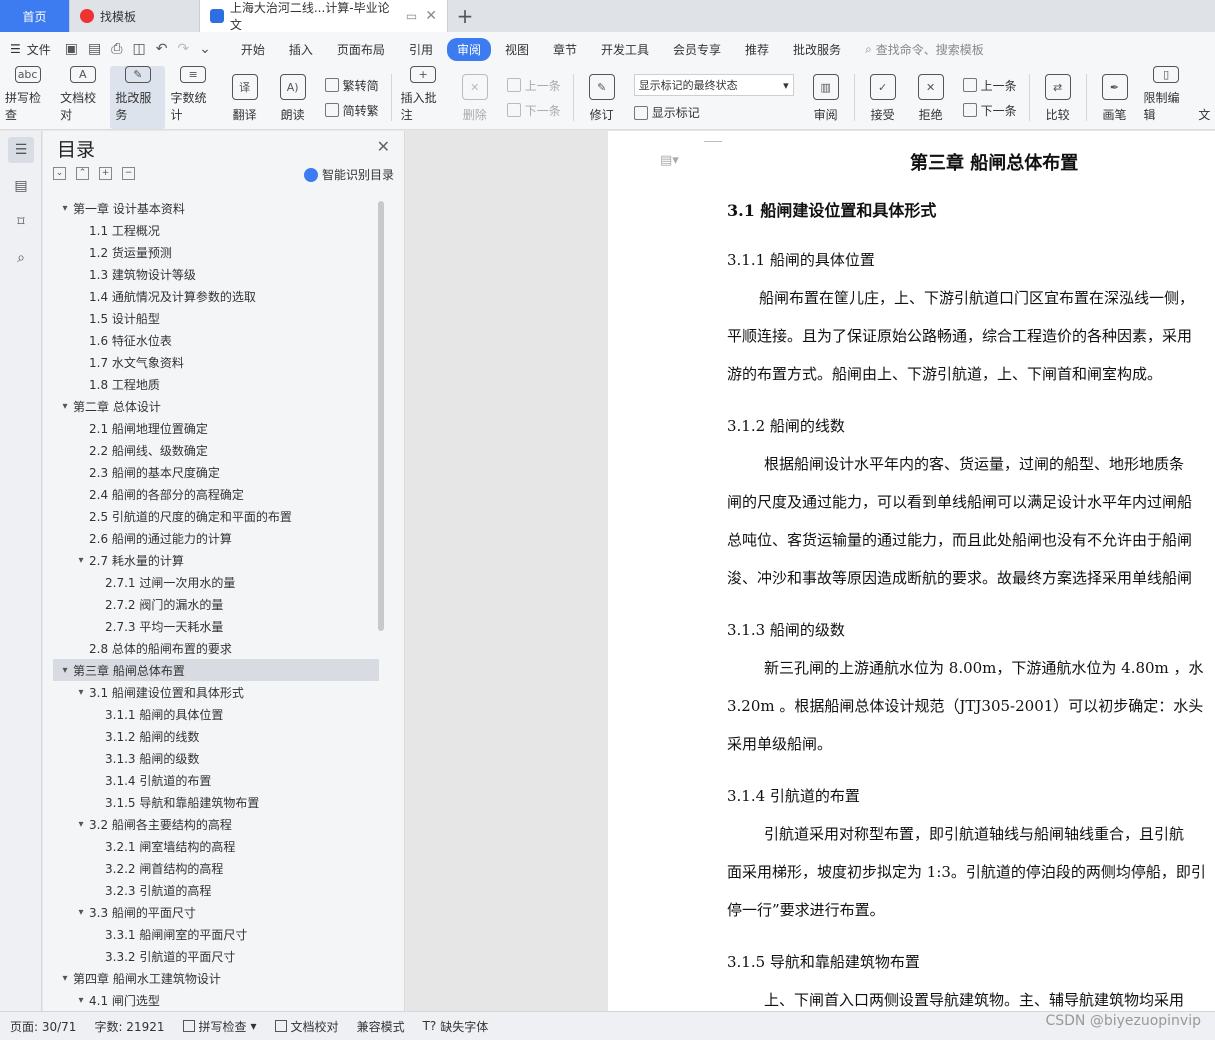 Image resolution: width=1215 pixels, height=1040 pixels. Describe the element at coordinates (306, 1026) in the screenshot. I see `status-doc-check: 文档校对` at that location.